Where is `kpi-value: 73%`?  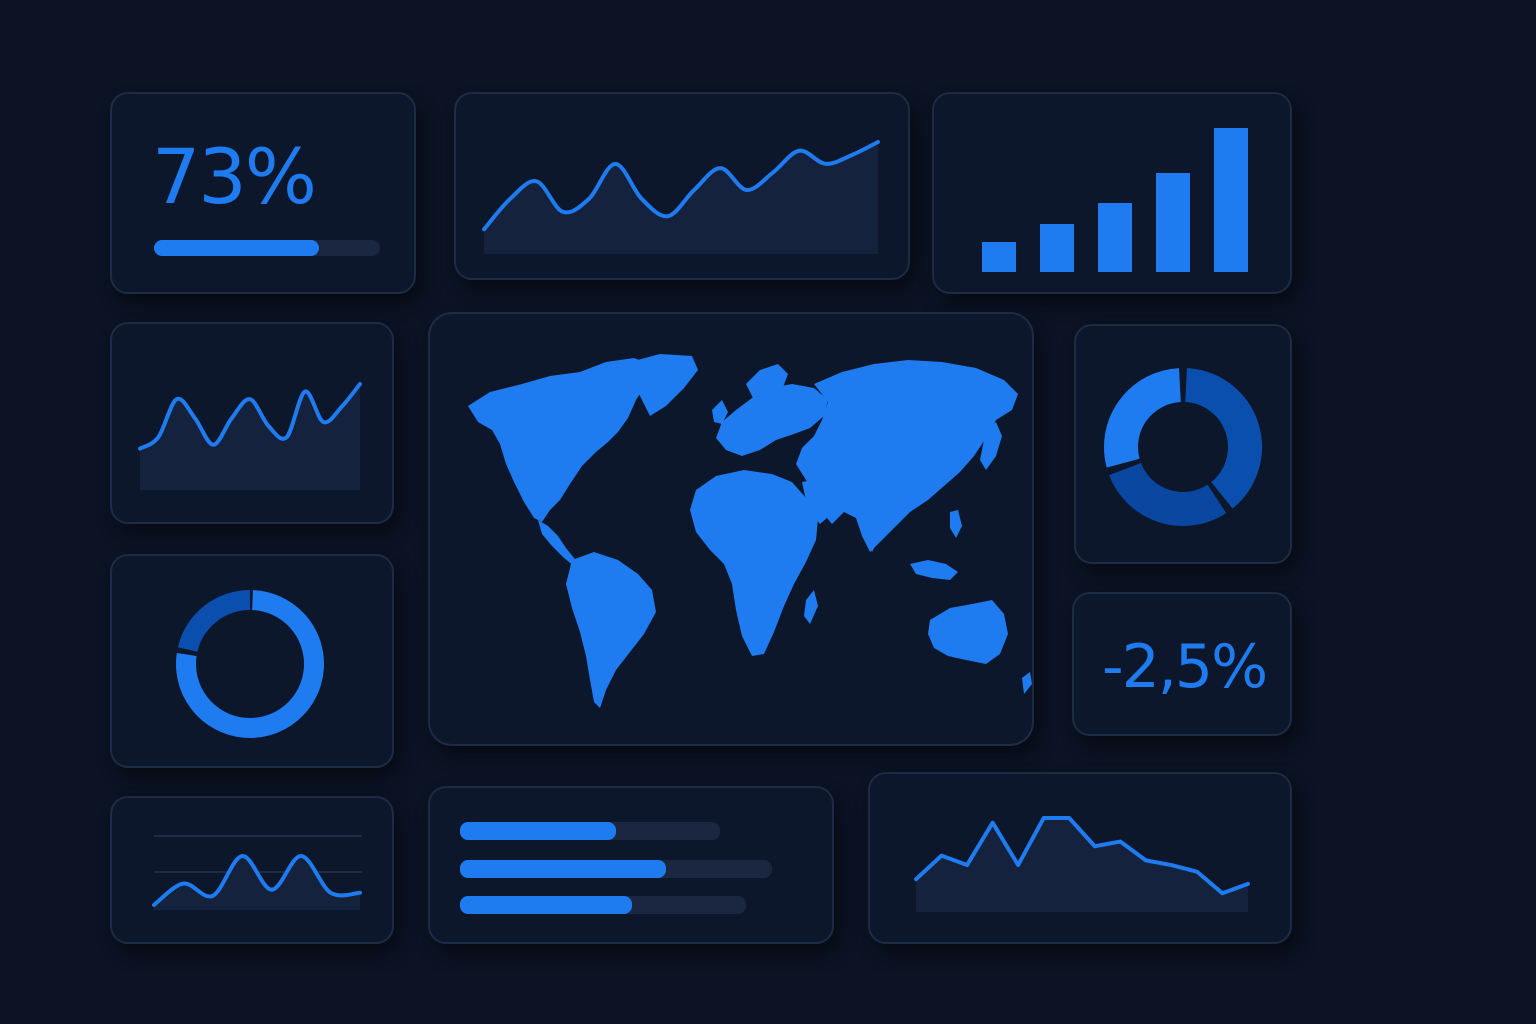 kpi-value: 73% is located at coordinates (234, 176).